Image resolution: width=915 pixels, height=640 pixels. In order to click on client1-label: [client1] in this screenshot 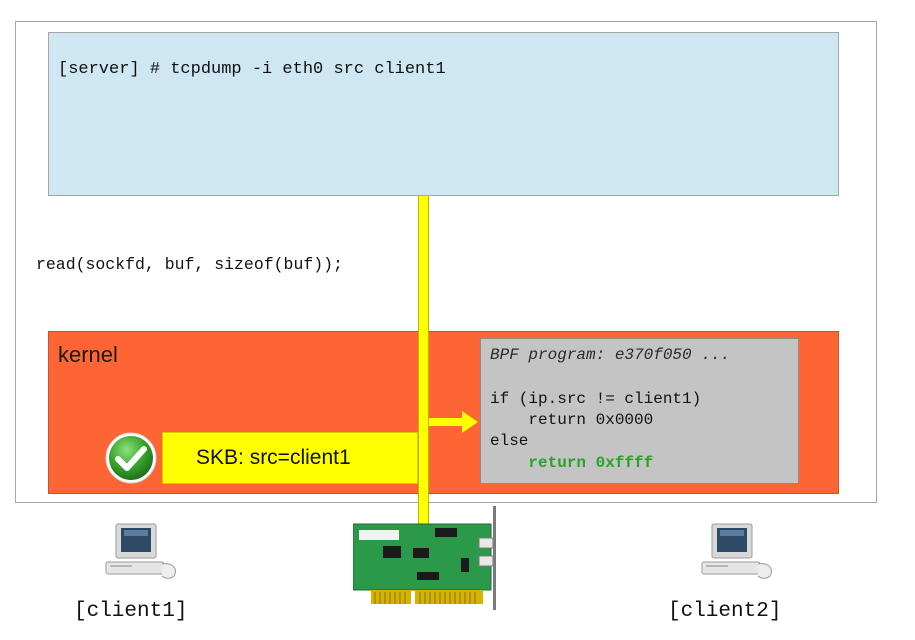, I will do `click(131, 611)`.